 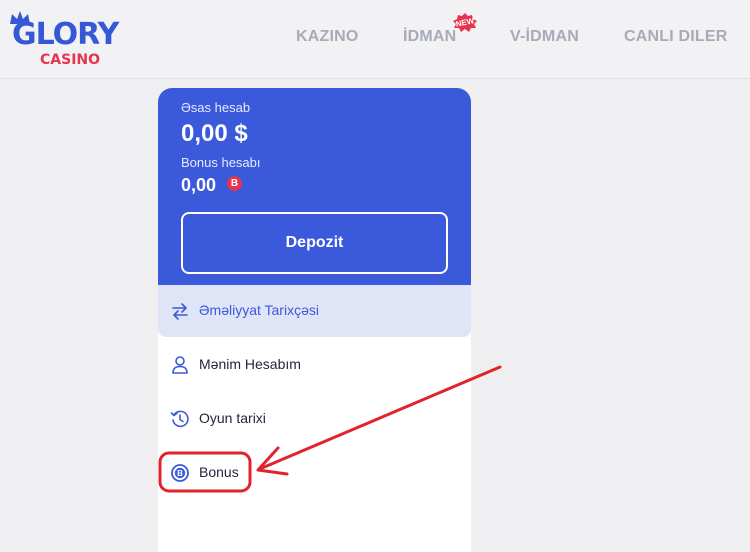 What do you see at coordinates (314, 243) in the screenshot?
I see `deposit-button: Depozit` at bounding box center [314, 243].